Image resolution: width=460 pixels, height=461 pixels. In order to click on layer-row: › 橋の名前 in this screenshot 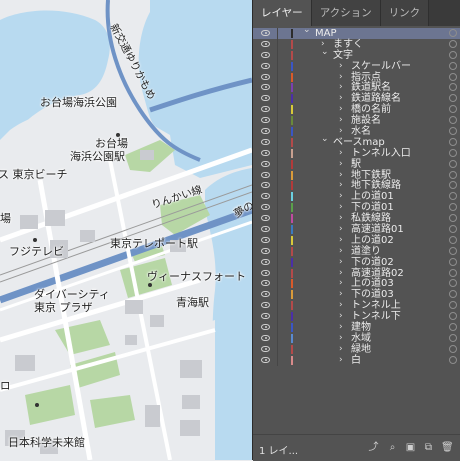, I will do `click(356, 110)`.